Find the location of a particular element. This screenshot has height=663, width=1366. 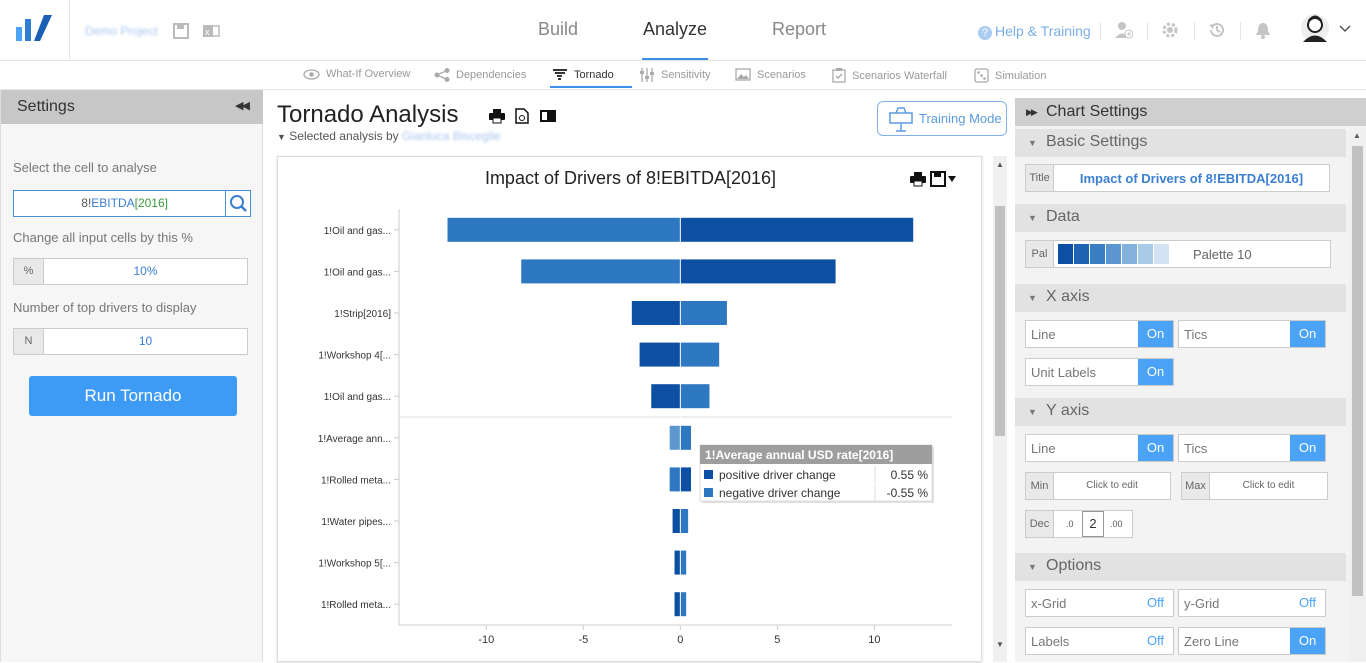

center-scroll-thumb is located at coordinates (1000, 321).